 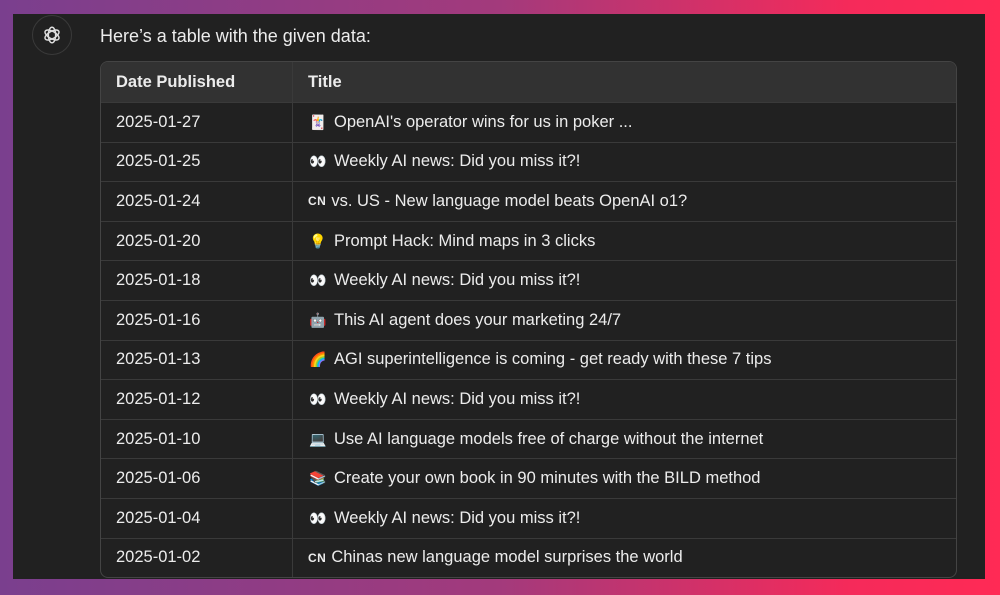 I want to click on title-cell: 🤖 This AI agent does your marketing 24/7, so click(x=624, y=320).